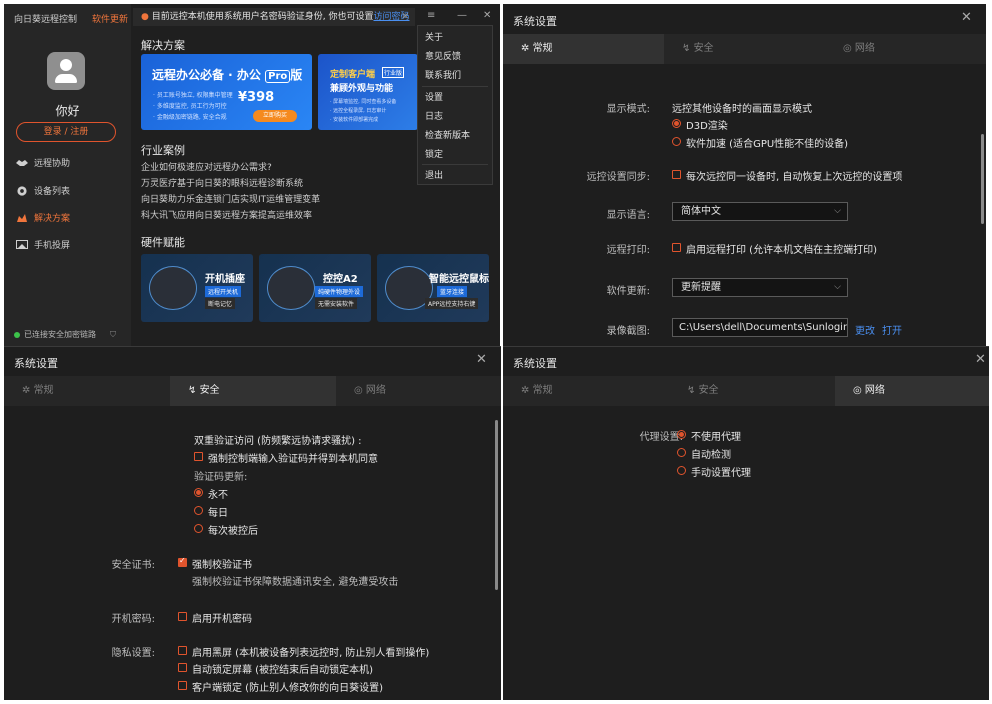  What do you see at coordinates (443, 55) in the screenshot?
I see `menu-item-feedback: 意见反馈` at bounding box center [443, 55].